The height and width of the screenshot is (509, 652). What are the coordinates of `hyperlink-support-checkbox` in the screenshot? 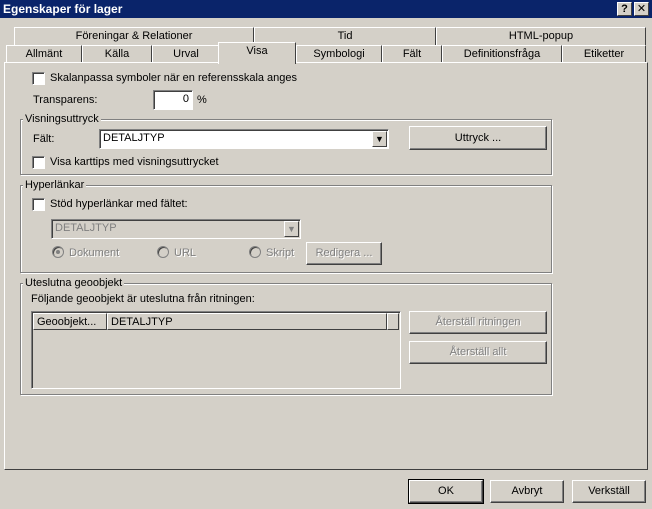 It's located at (38, 204).